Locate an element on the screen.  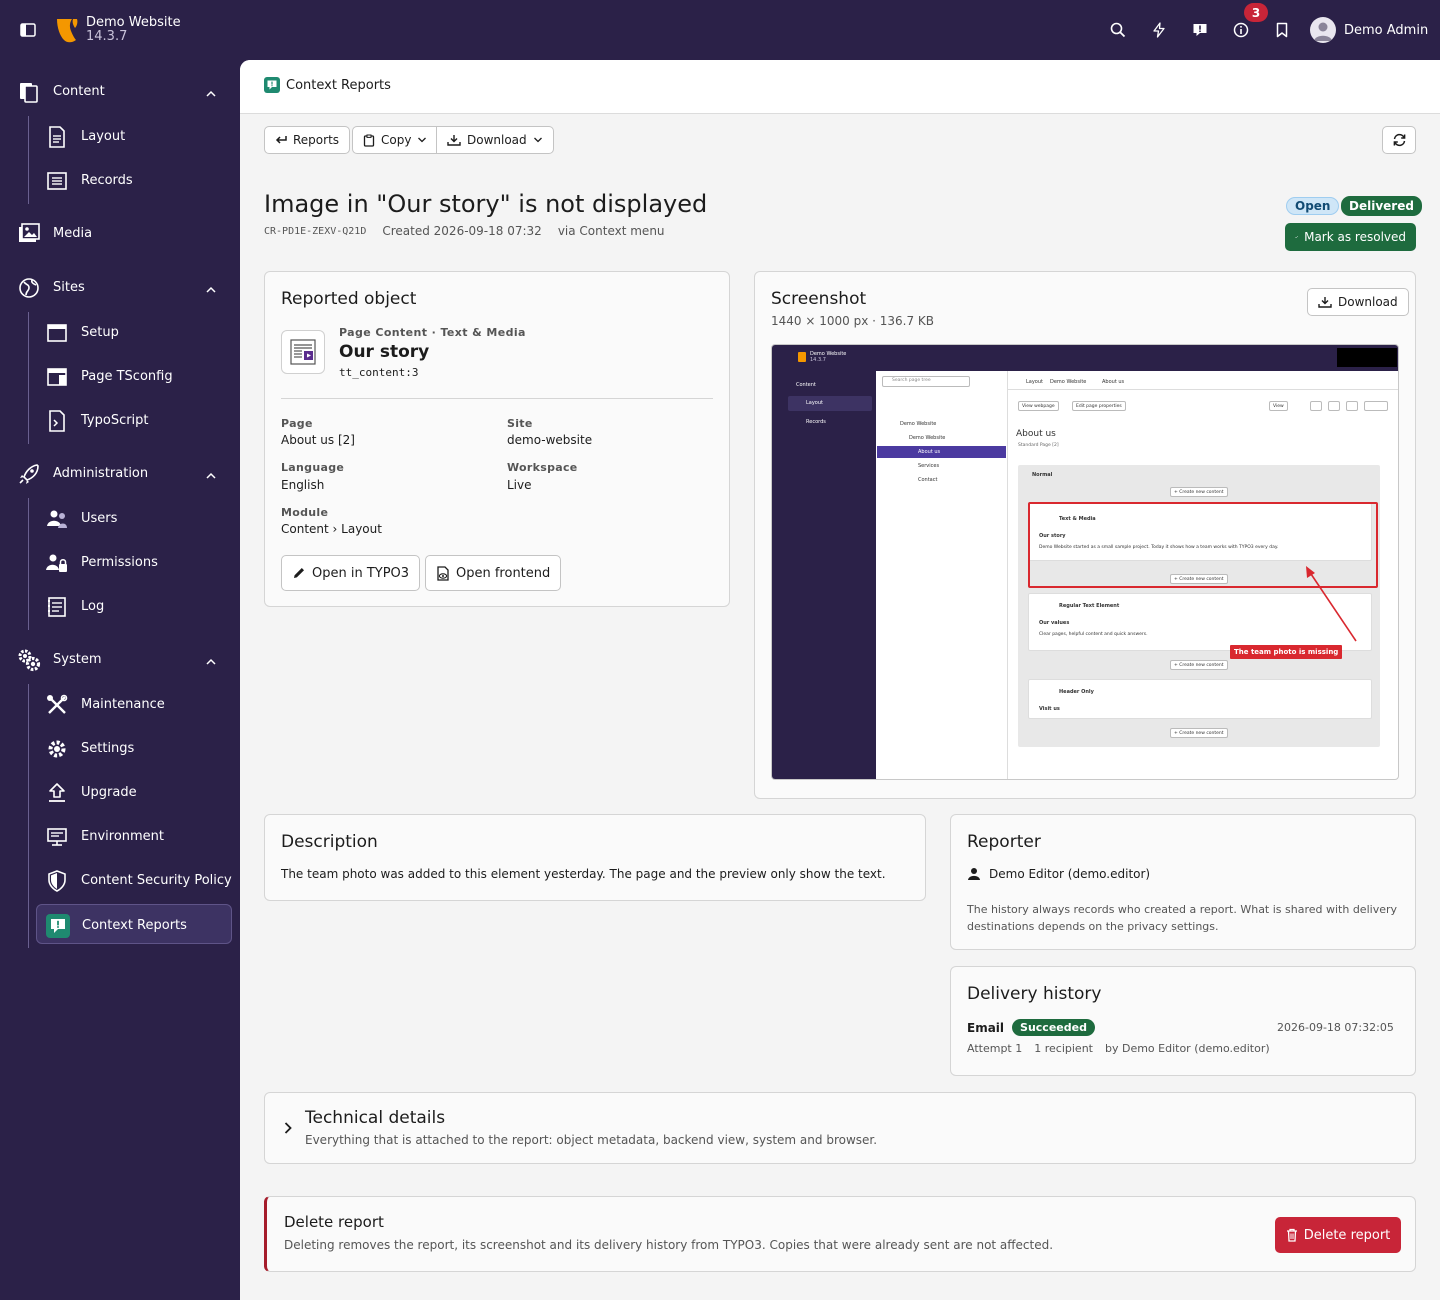
sidebar-item-upgrade: Upgrade is located at coordinates (134, 792).